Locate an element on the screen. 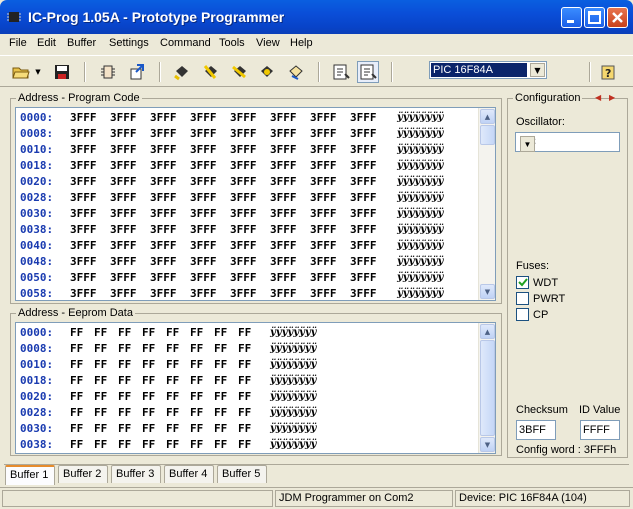  hex-view-button is located at coordinates (368, 72).